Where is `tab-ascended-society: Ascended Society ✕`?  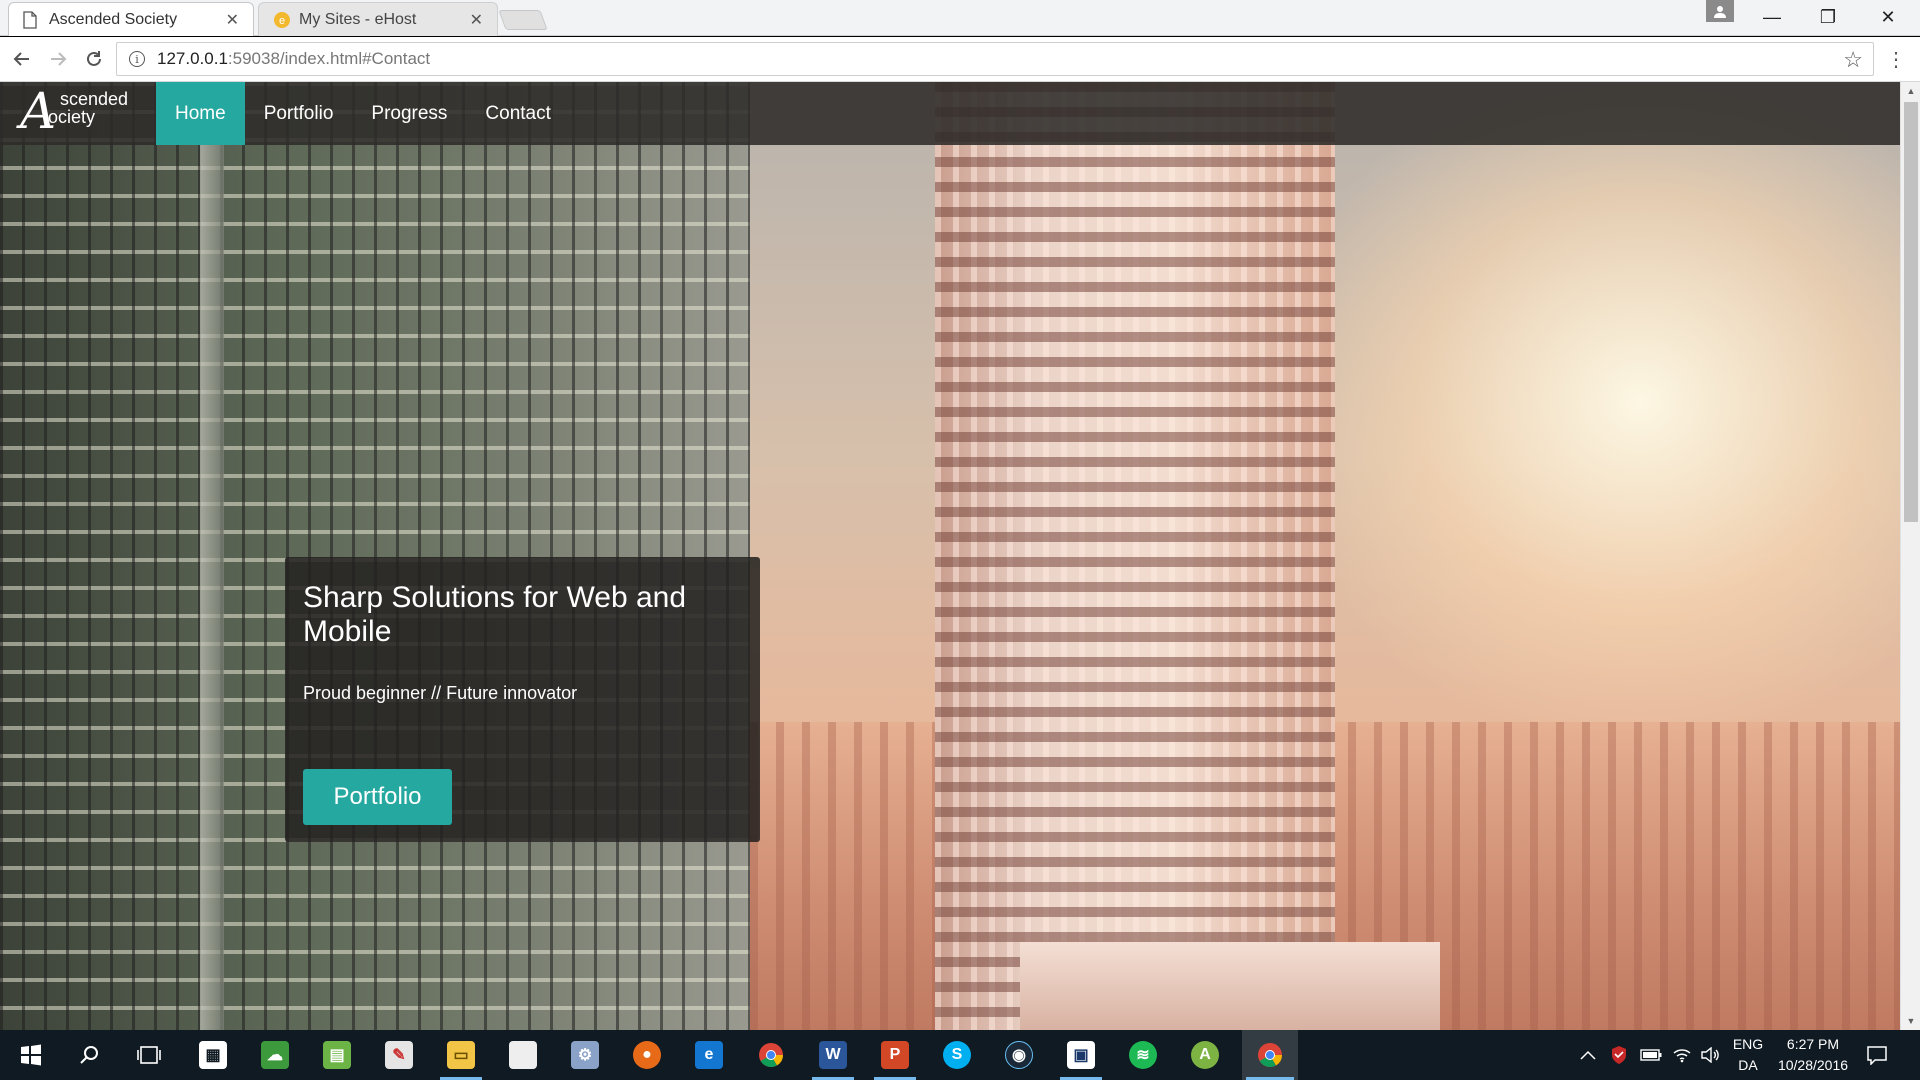 tab-ascended-society: Ascended Society ✕ is located at coordinates (131, 19).